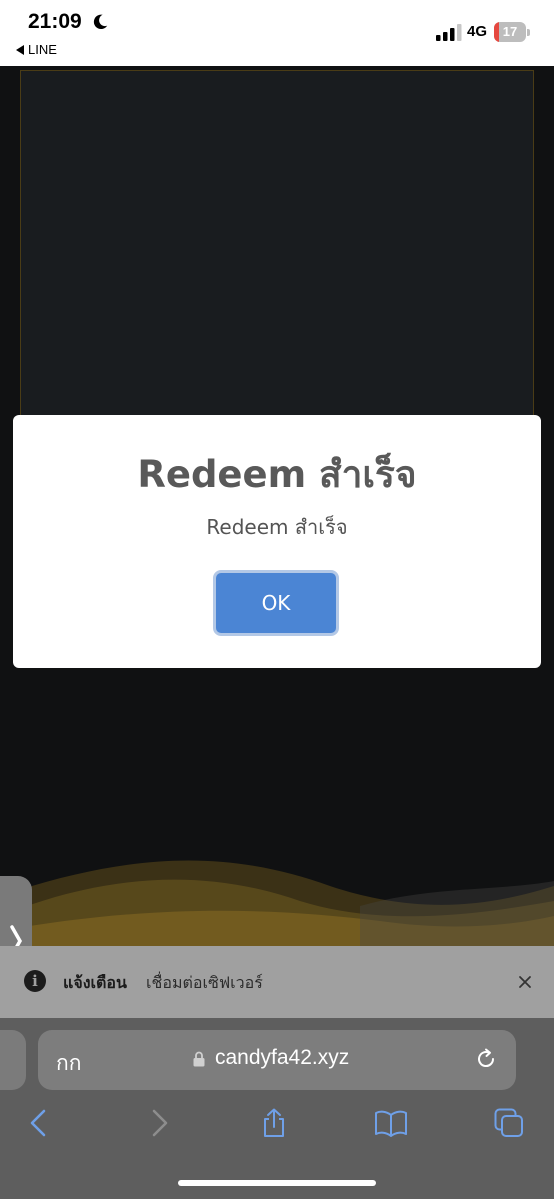  Describe the element at coordinates (13, 1060) in the screenshot. I see `previous-tab-peek` at that location.